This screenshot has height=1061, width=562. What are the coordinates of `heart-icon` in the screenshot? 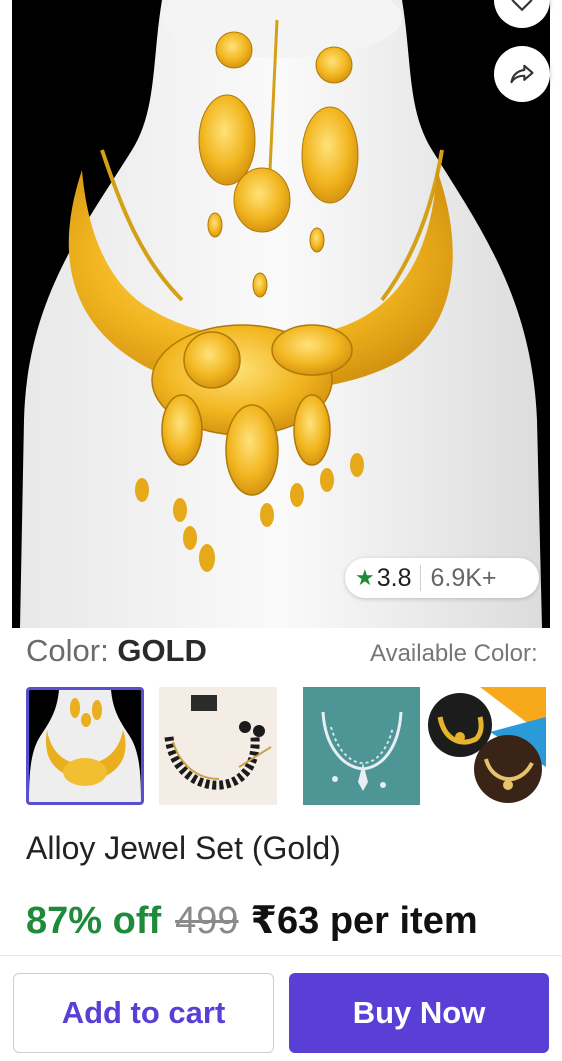 It's located at (522, 6).